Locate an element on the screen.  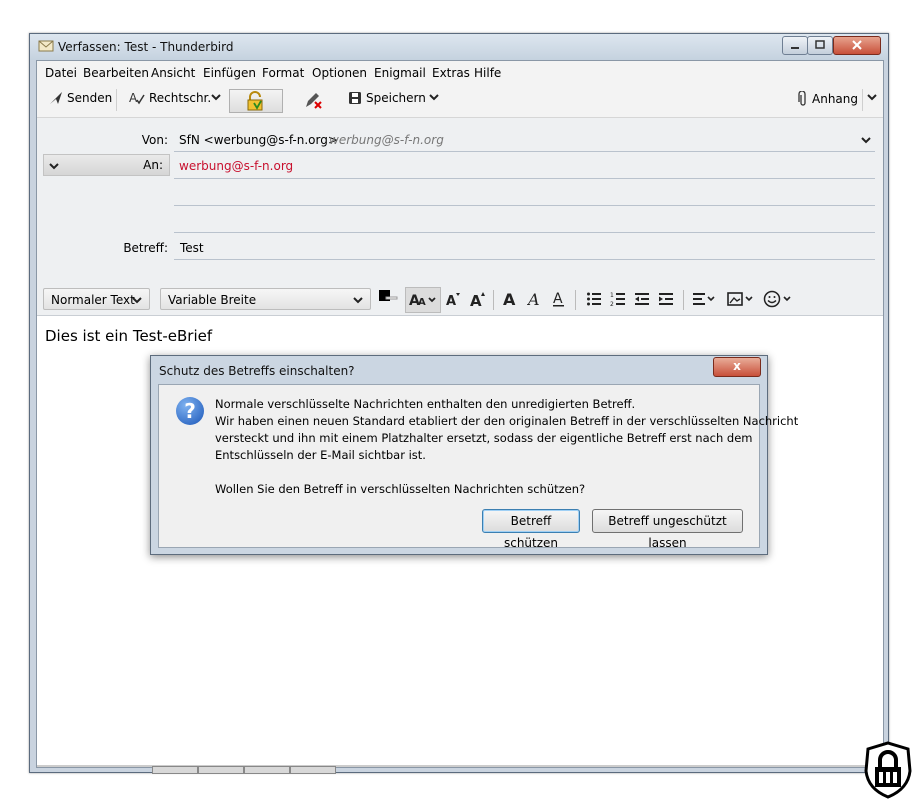
bullet-list-icon is located at coordinates (594, 299).